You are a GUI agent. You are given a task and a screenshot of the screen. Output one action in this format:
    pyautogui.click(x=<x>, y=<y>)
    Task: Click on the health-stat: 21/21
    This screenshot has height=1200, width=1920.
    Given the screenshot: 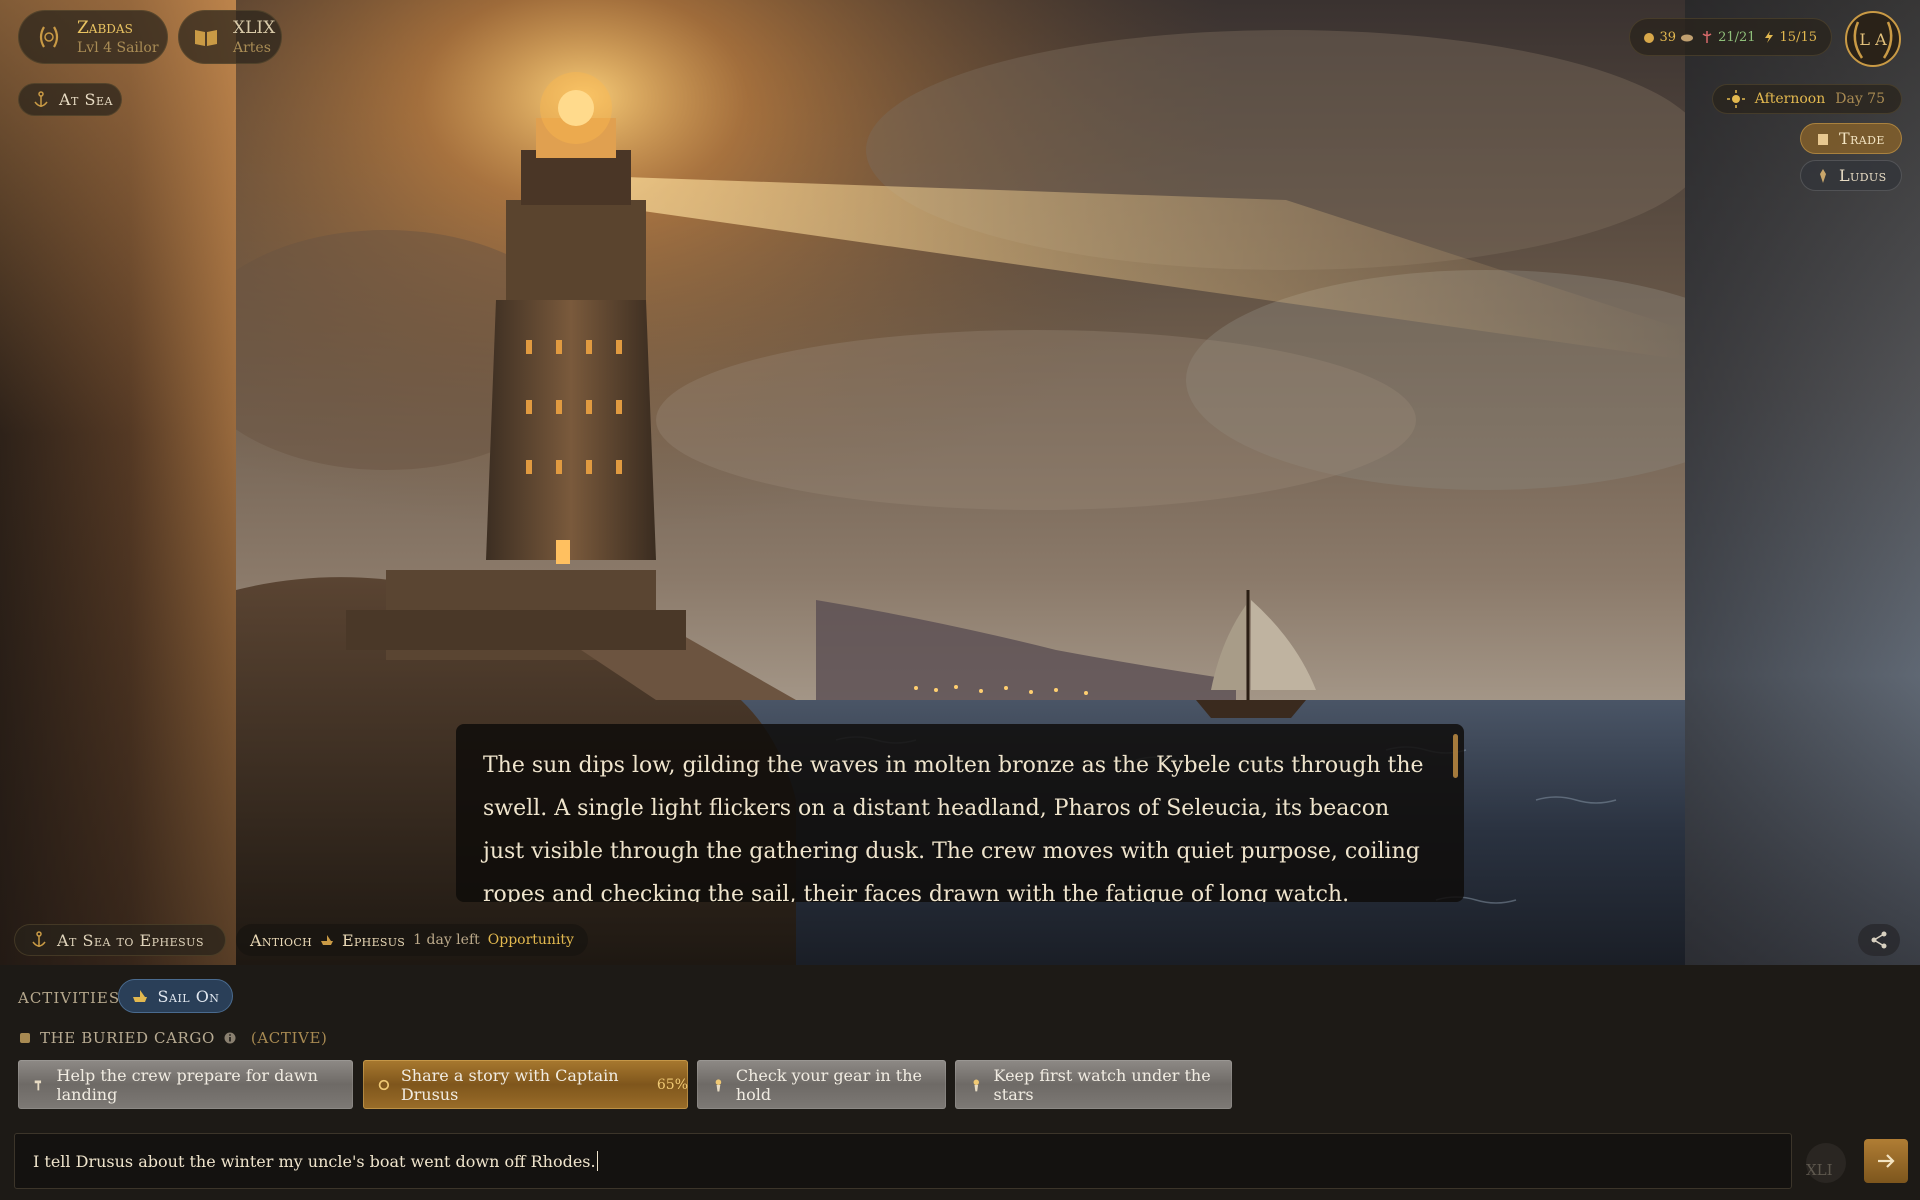 What is the action you would take?
    pyautogui.click(x=1728, y=37)
    